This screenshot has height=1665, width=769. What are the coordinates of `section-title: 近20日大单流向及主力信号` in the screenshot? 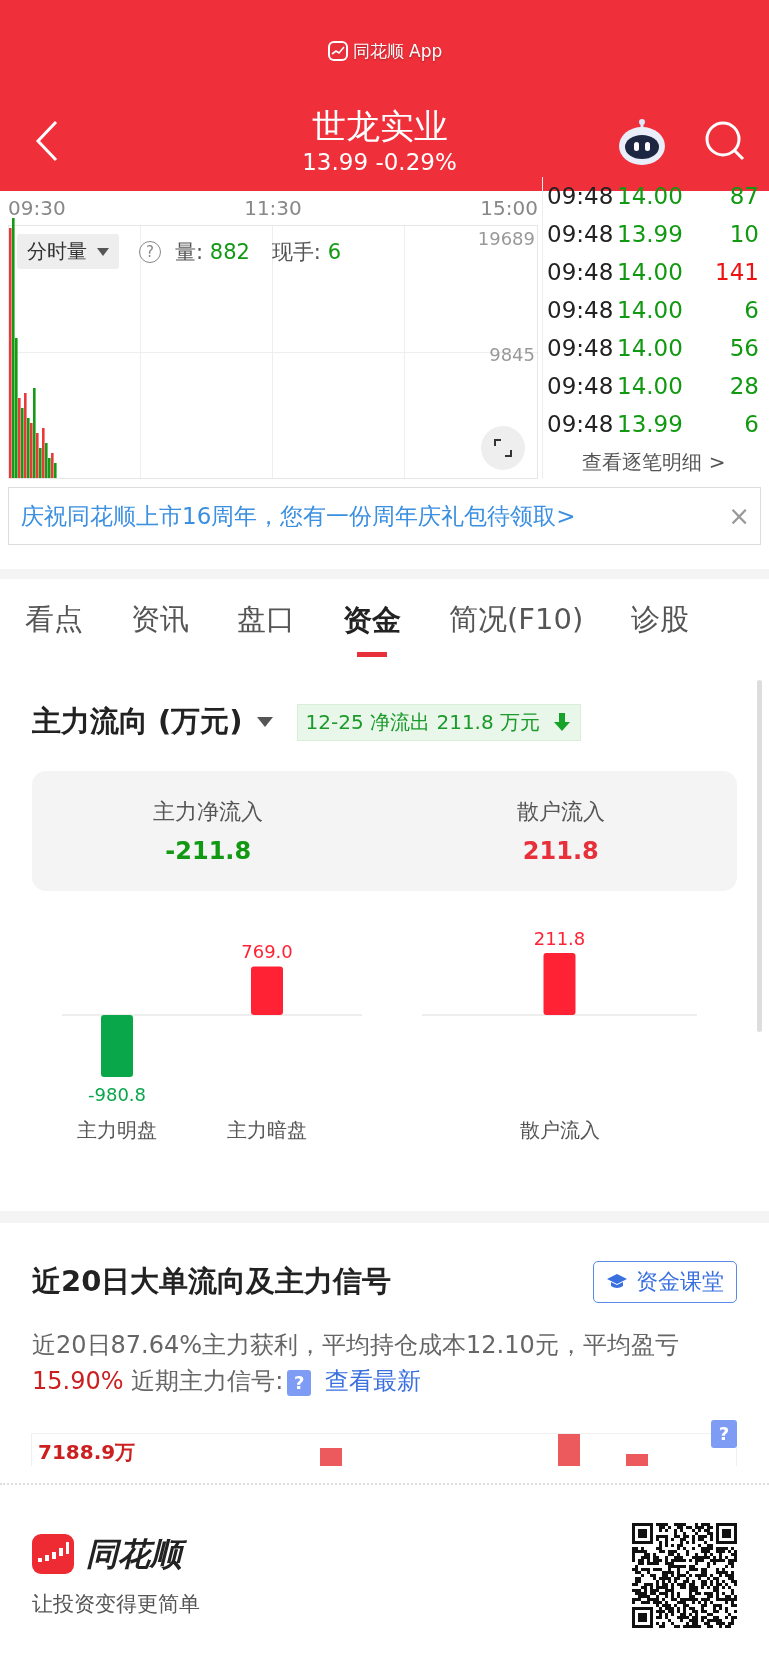 It's located at (212, 1281).